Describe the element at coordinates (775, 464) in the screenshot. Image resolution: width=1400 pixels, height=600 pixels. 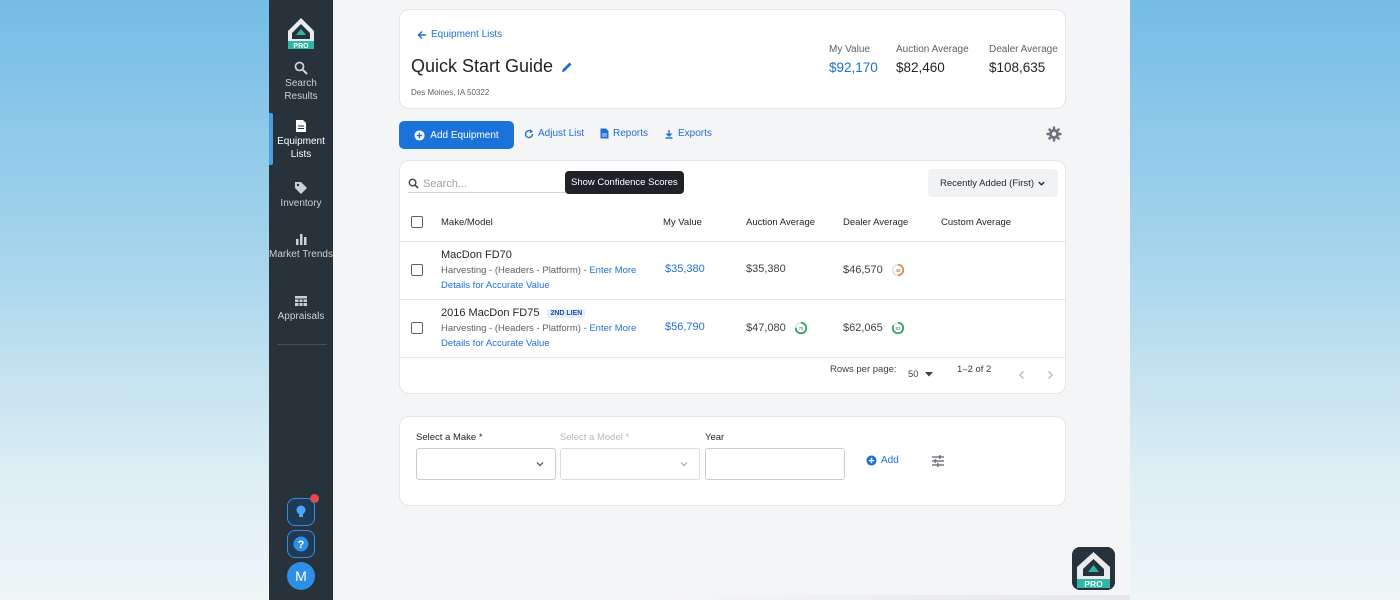
I see `year-input` at that location.